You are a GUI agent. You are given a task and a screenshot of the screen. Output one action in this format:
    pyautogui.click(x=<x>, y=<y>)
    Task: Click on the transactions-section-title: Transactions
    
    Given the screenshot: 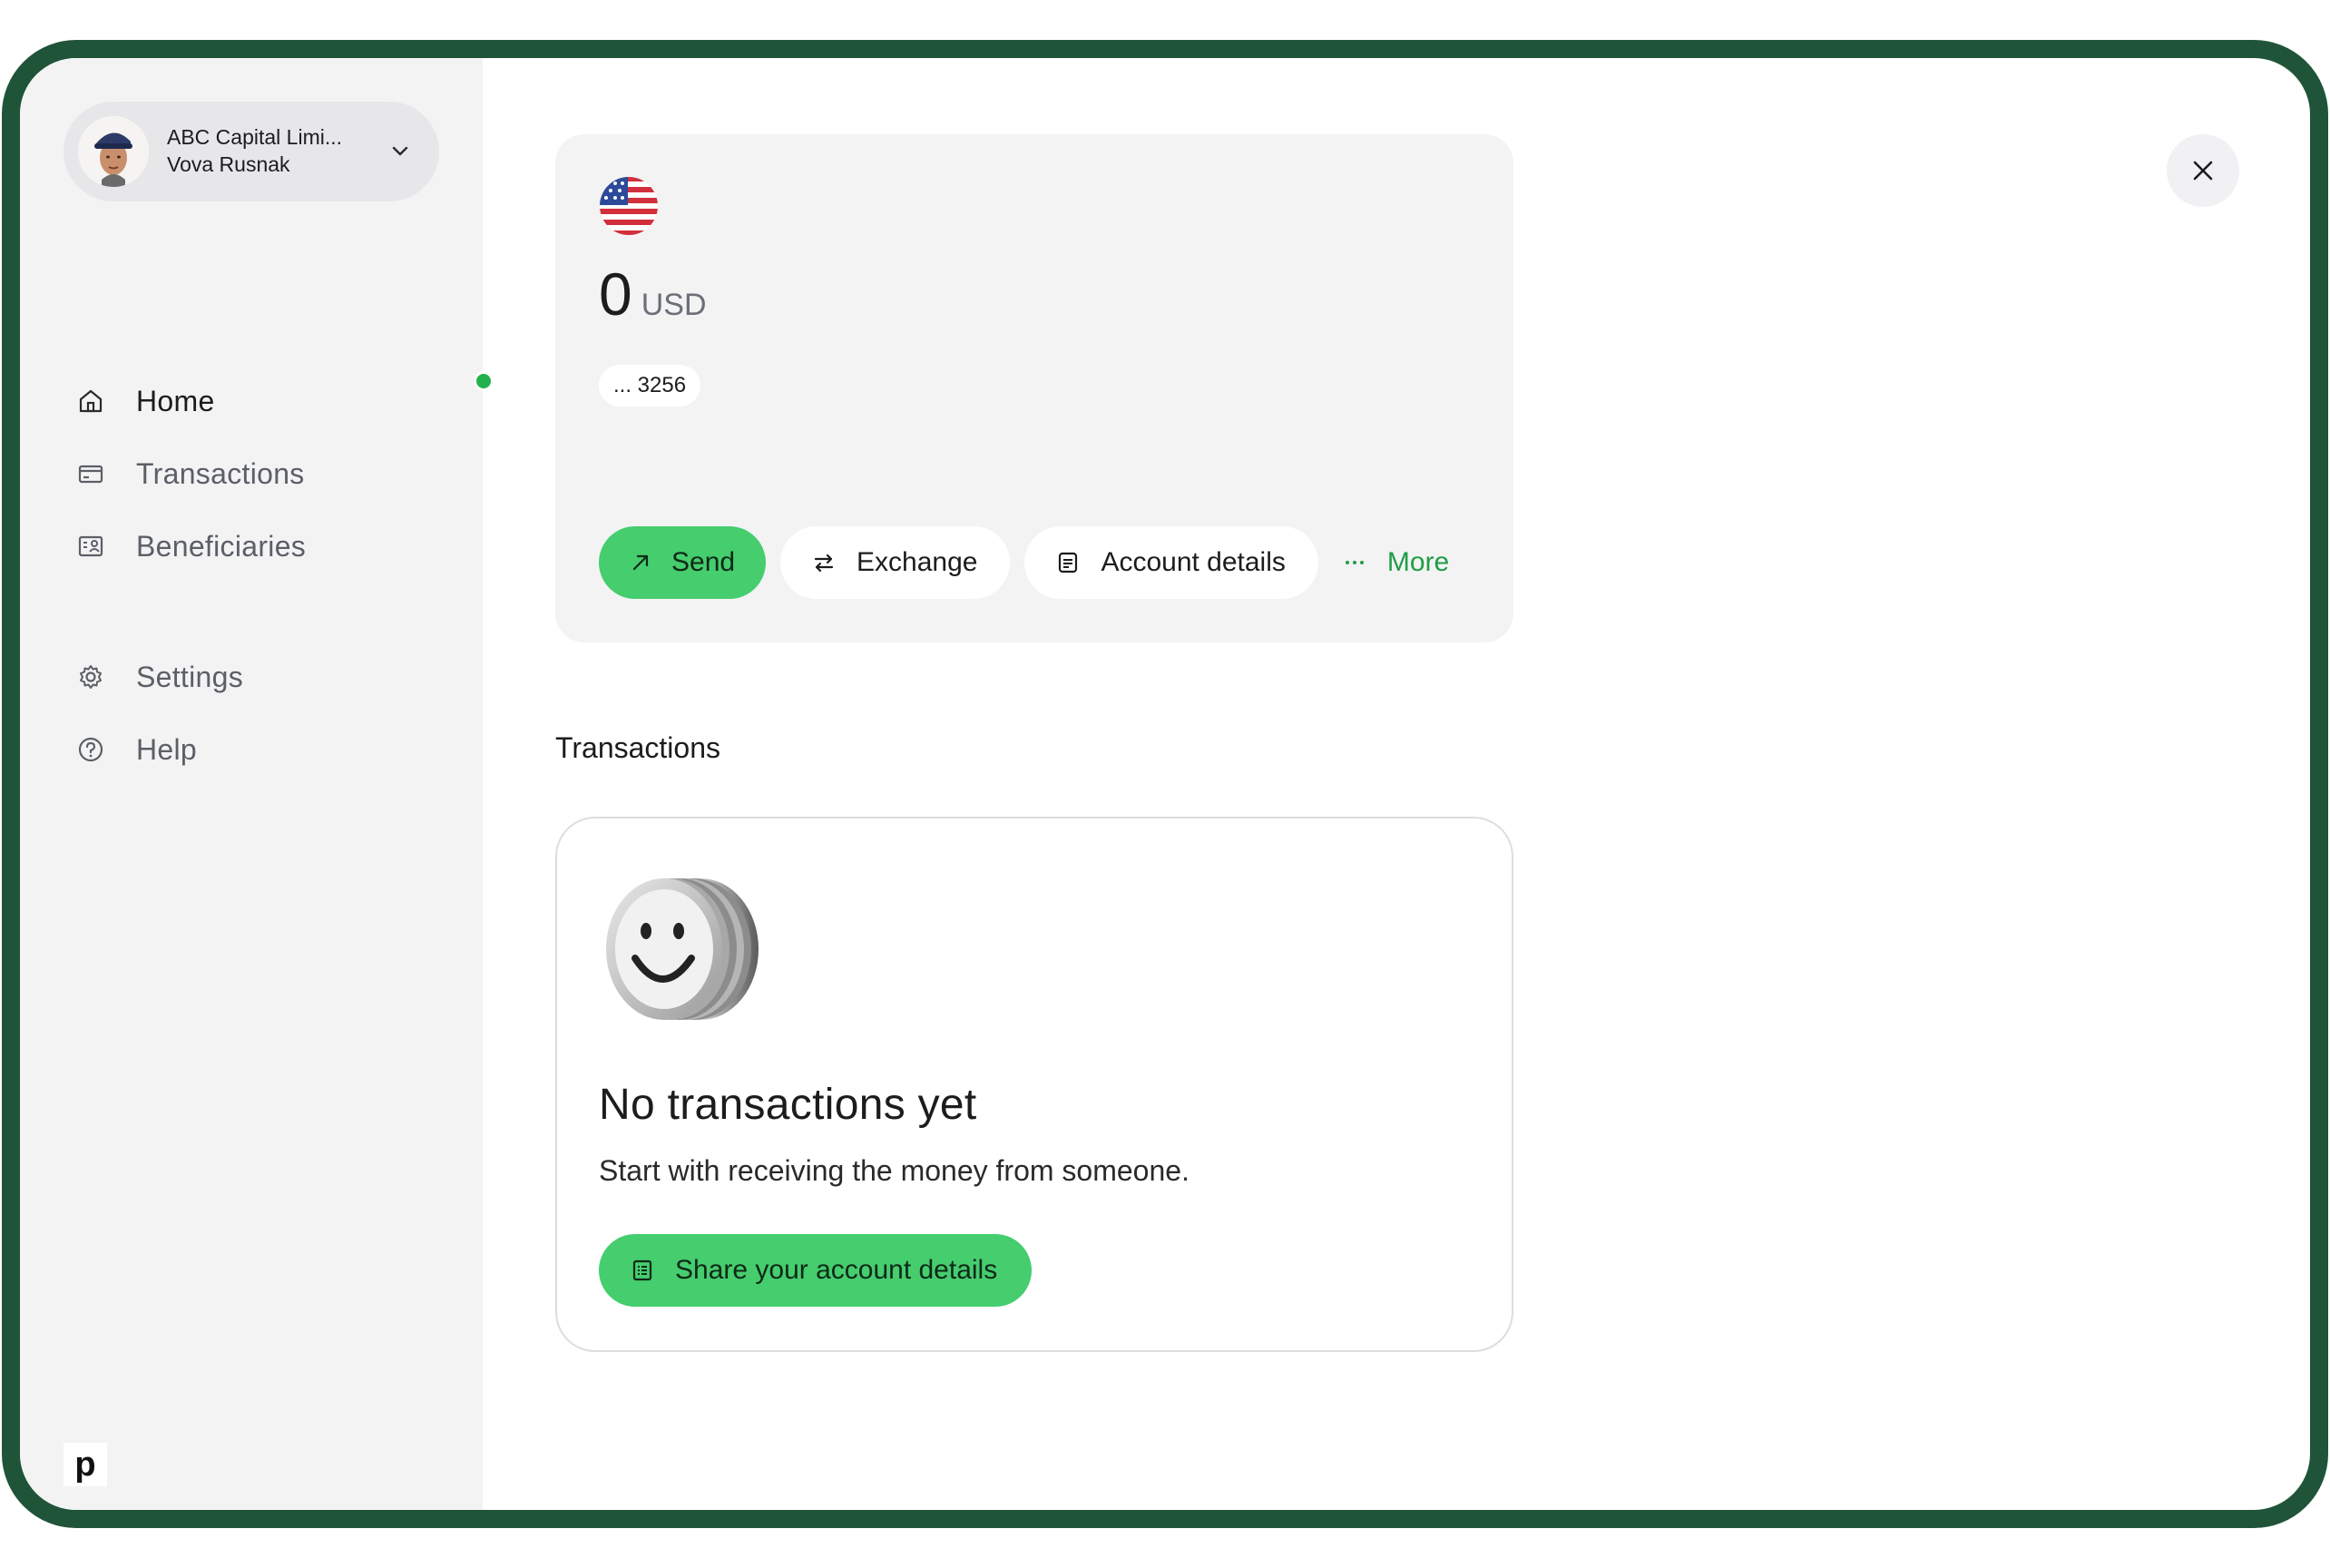 What is the action you would take?
    pyautogui.click(x=637, y=747)
    